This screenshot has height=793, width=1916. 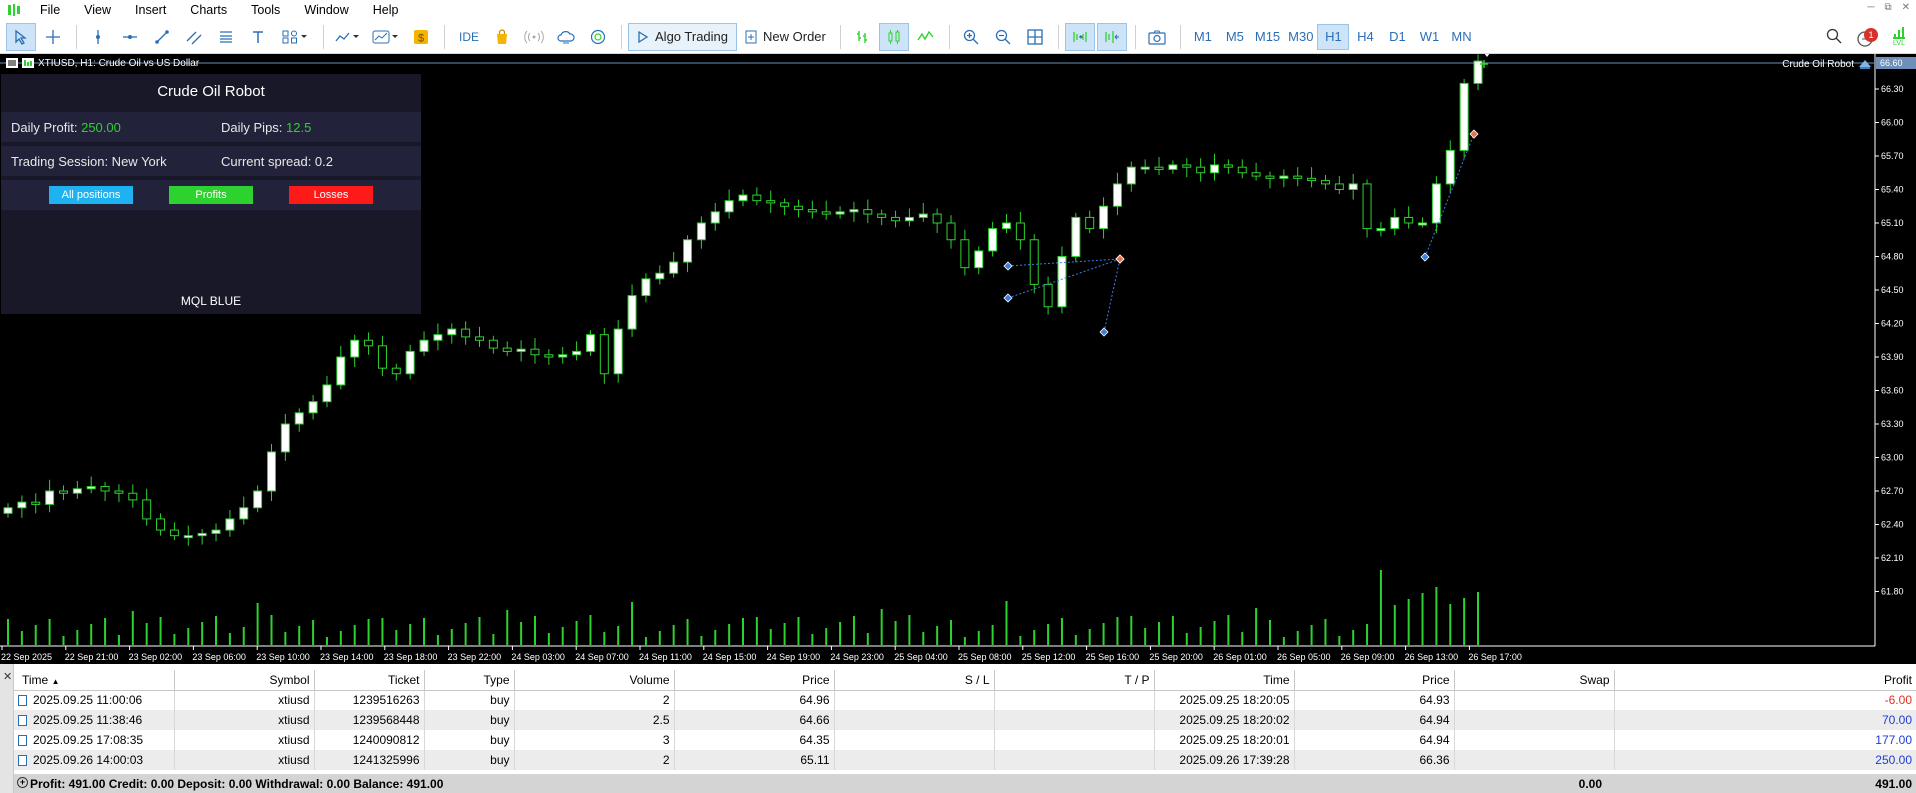 What do you see at coordinates (244, 680) in the screenshot?
I see `col-symbol: Symbol` at bounding box center [244, 680].